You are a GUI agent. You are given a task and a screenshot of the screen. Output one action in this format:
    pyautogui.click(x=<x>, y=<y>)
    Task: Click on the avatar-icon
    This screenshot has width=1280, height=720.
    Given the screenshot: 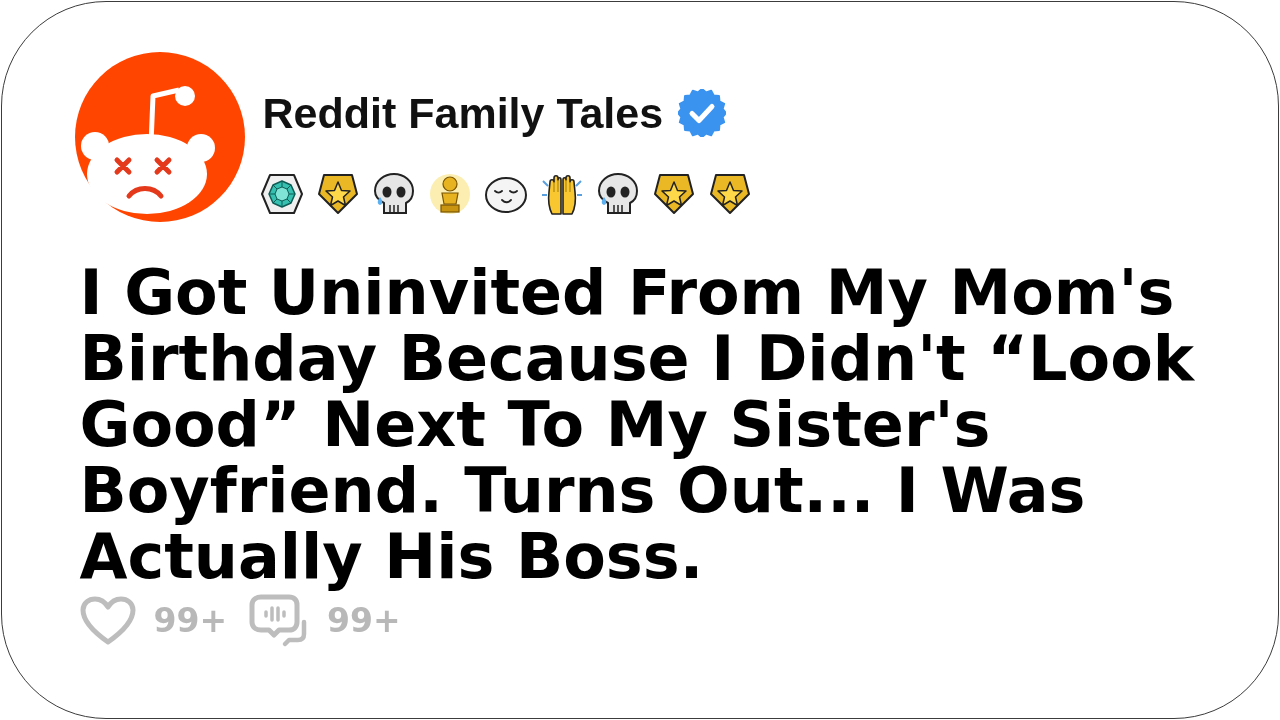 What is the action you would take?
    pyautogui.click(x=159, y=136)
    